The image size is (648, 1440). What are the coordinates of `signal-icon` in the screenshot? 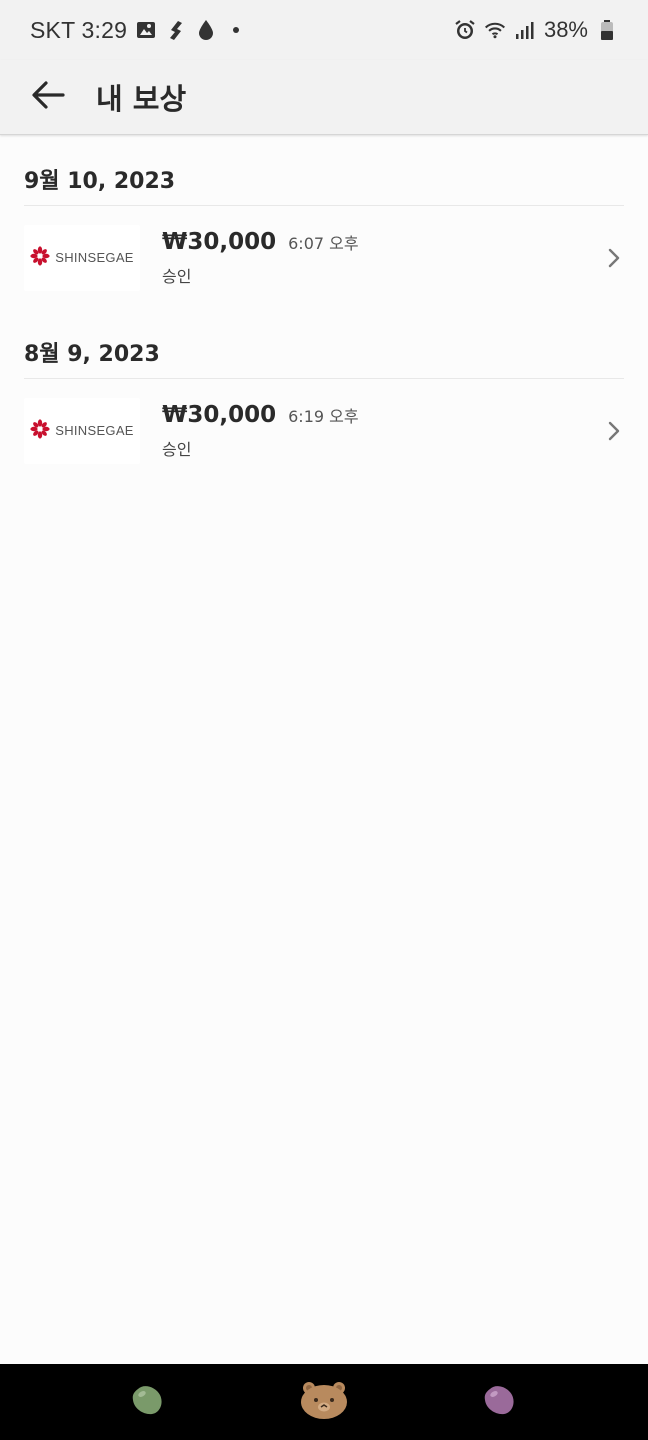 It's located at (525, 30).